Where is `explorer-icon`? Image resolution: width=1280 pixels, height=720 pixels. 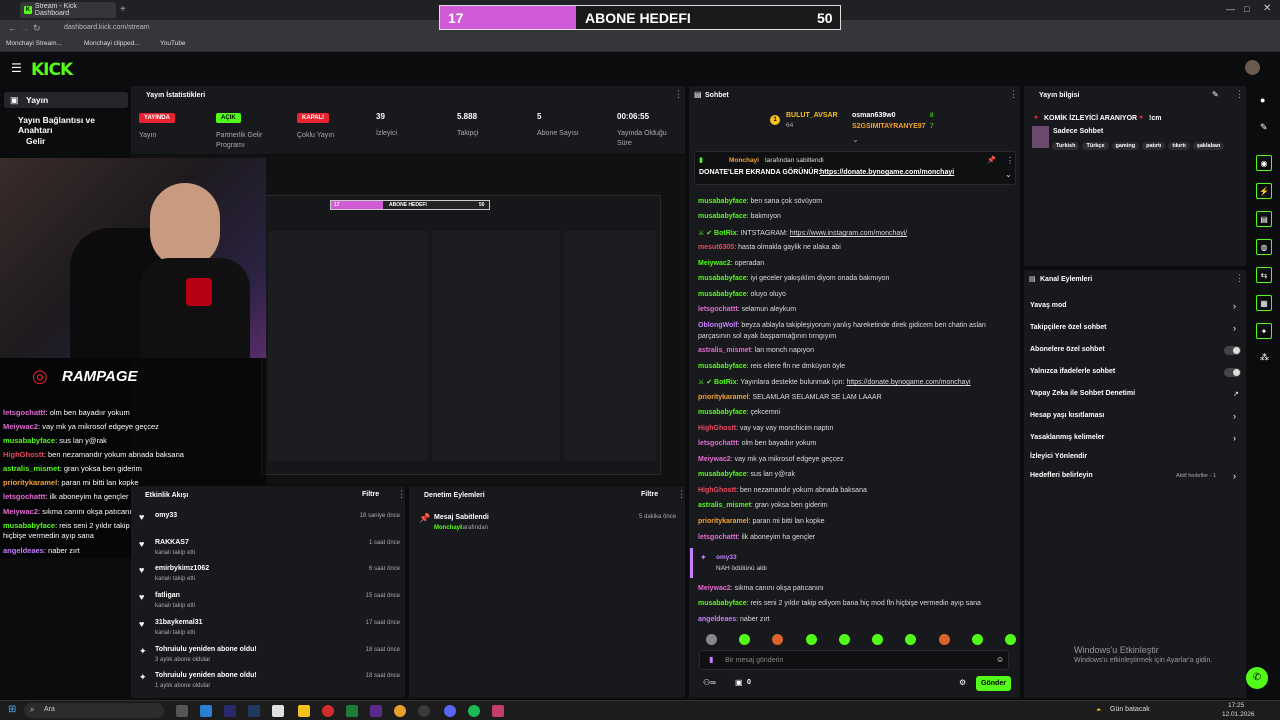
explorer-icon is located at coordinates (304, 711).